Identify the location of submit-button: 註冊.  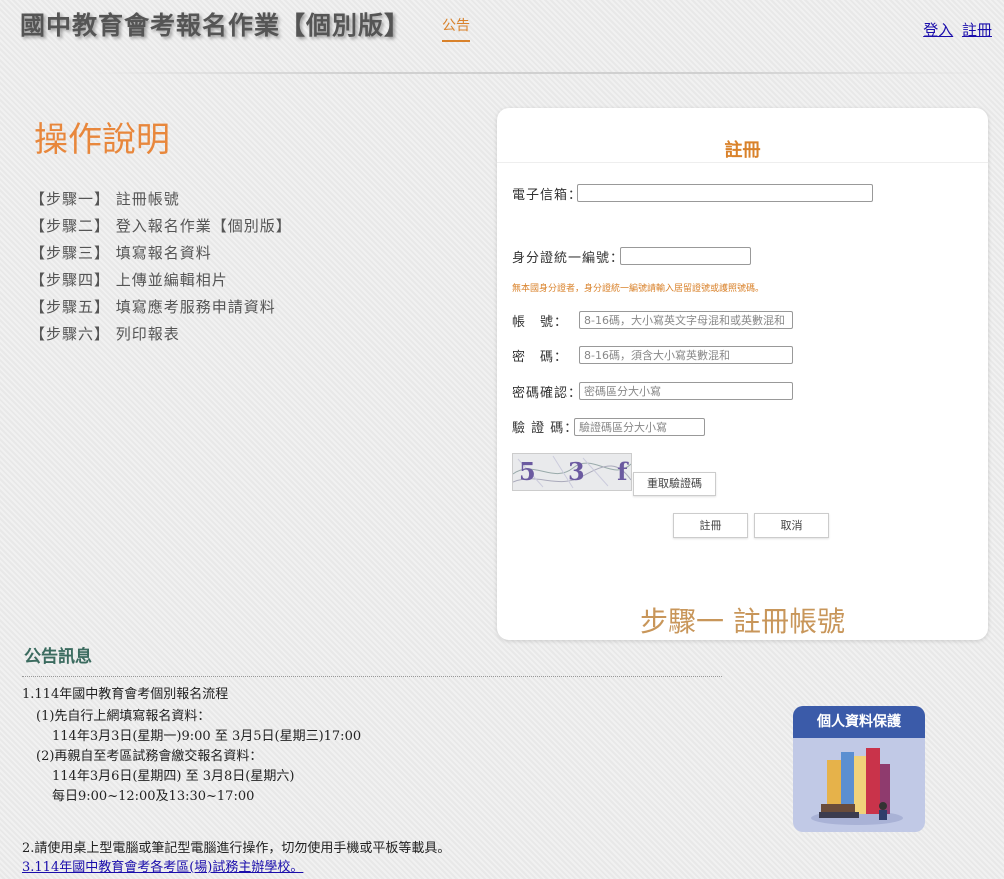
(710, 525).